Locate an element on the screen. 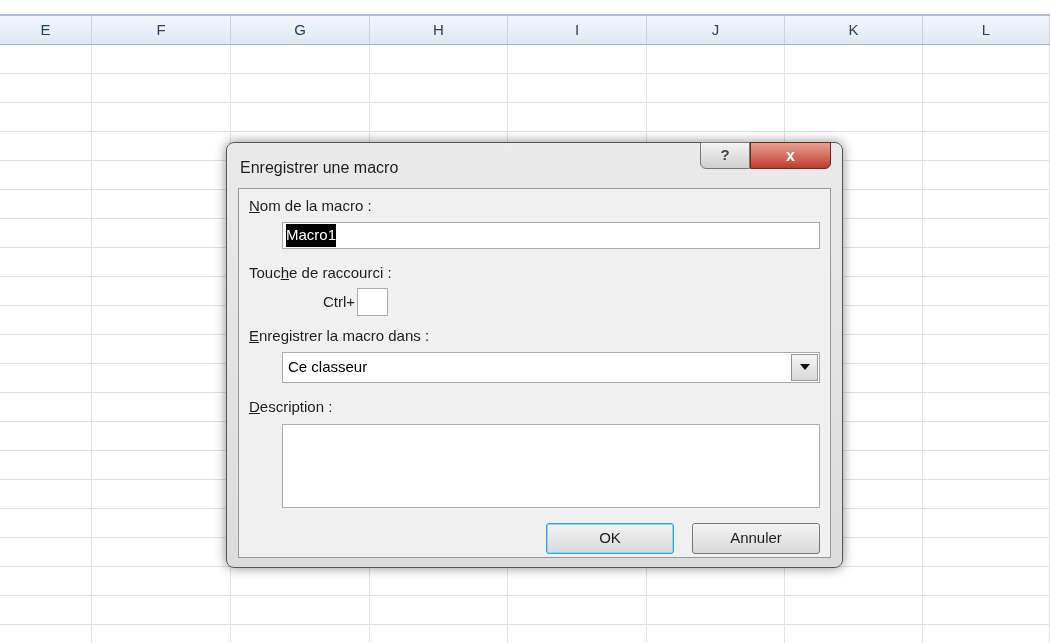 This screenshot has height=643, width=1050. column-header: L is located at coordinates (986, 30).